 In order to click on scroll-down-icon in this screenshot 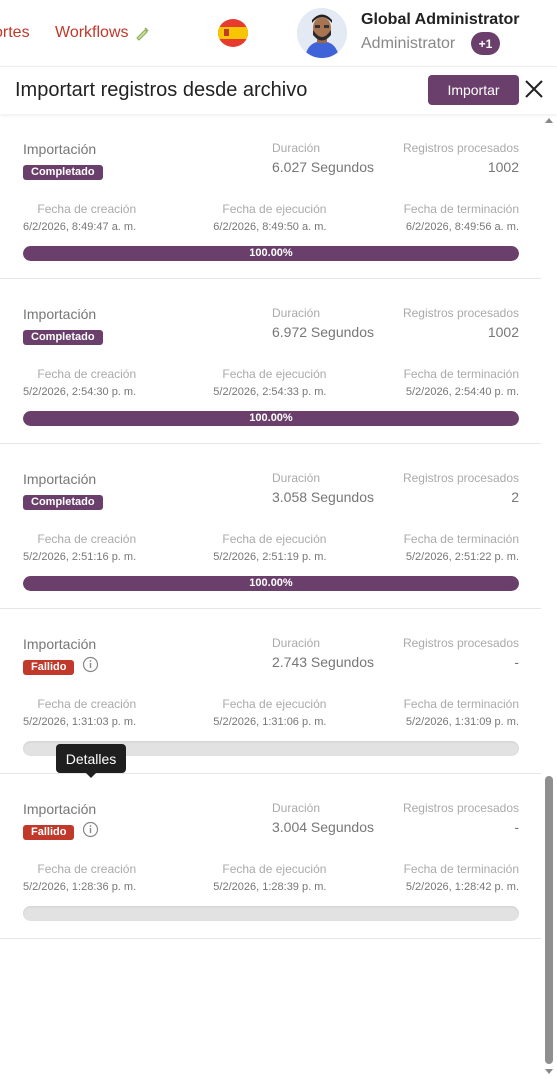, I will do `click(549, 1071)`.